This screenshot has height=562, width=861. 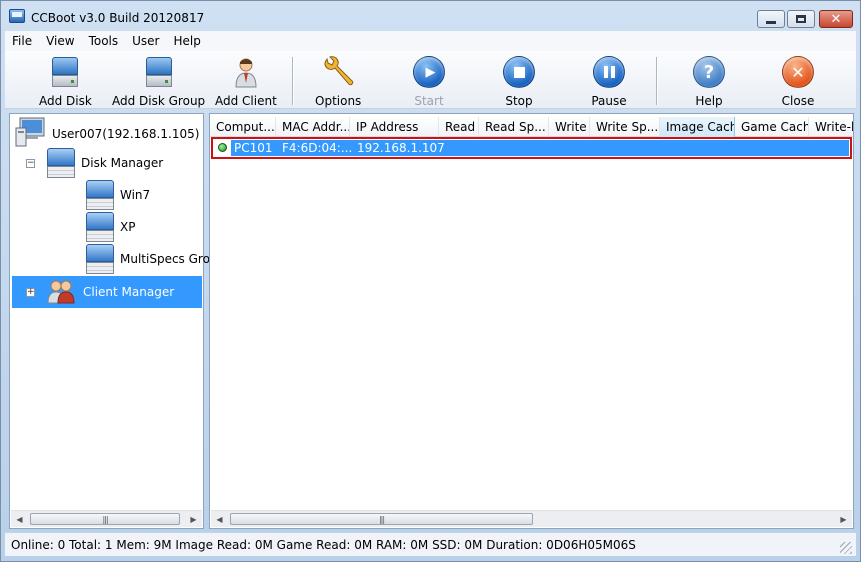 What do you see at coordinates (122, 163) in the screenshot?
I see `tree-disk-manager-label: Disk Manager` at bounding box center [122, 163].